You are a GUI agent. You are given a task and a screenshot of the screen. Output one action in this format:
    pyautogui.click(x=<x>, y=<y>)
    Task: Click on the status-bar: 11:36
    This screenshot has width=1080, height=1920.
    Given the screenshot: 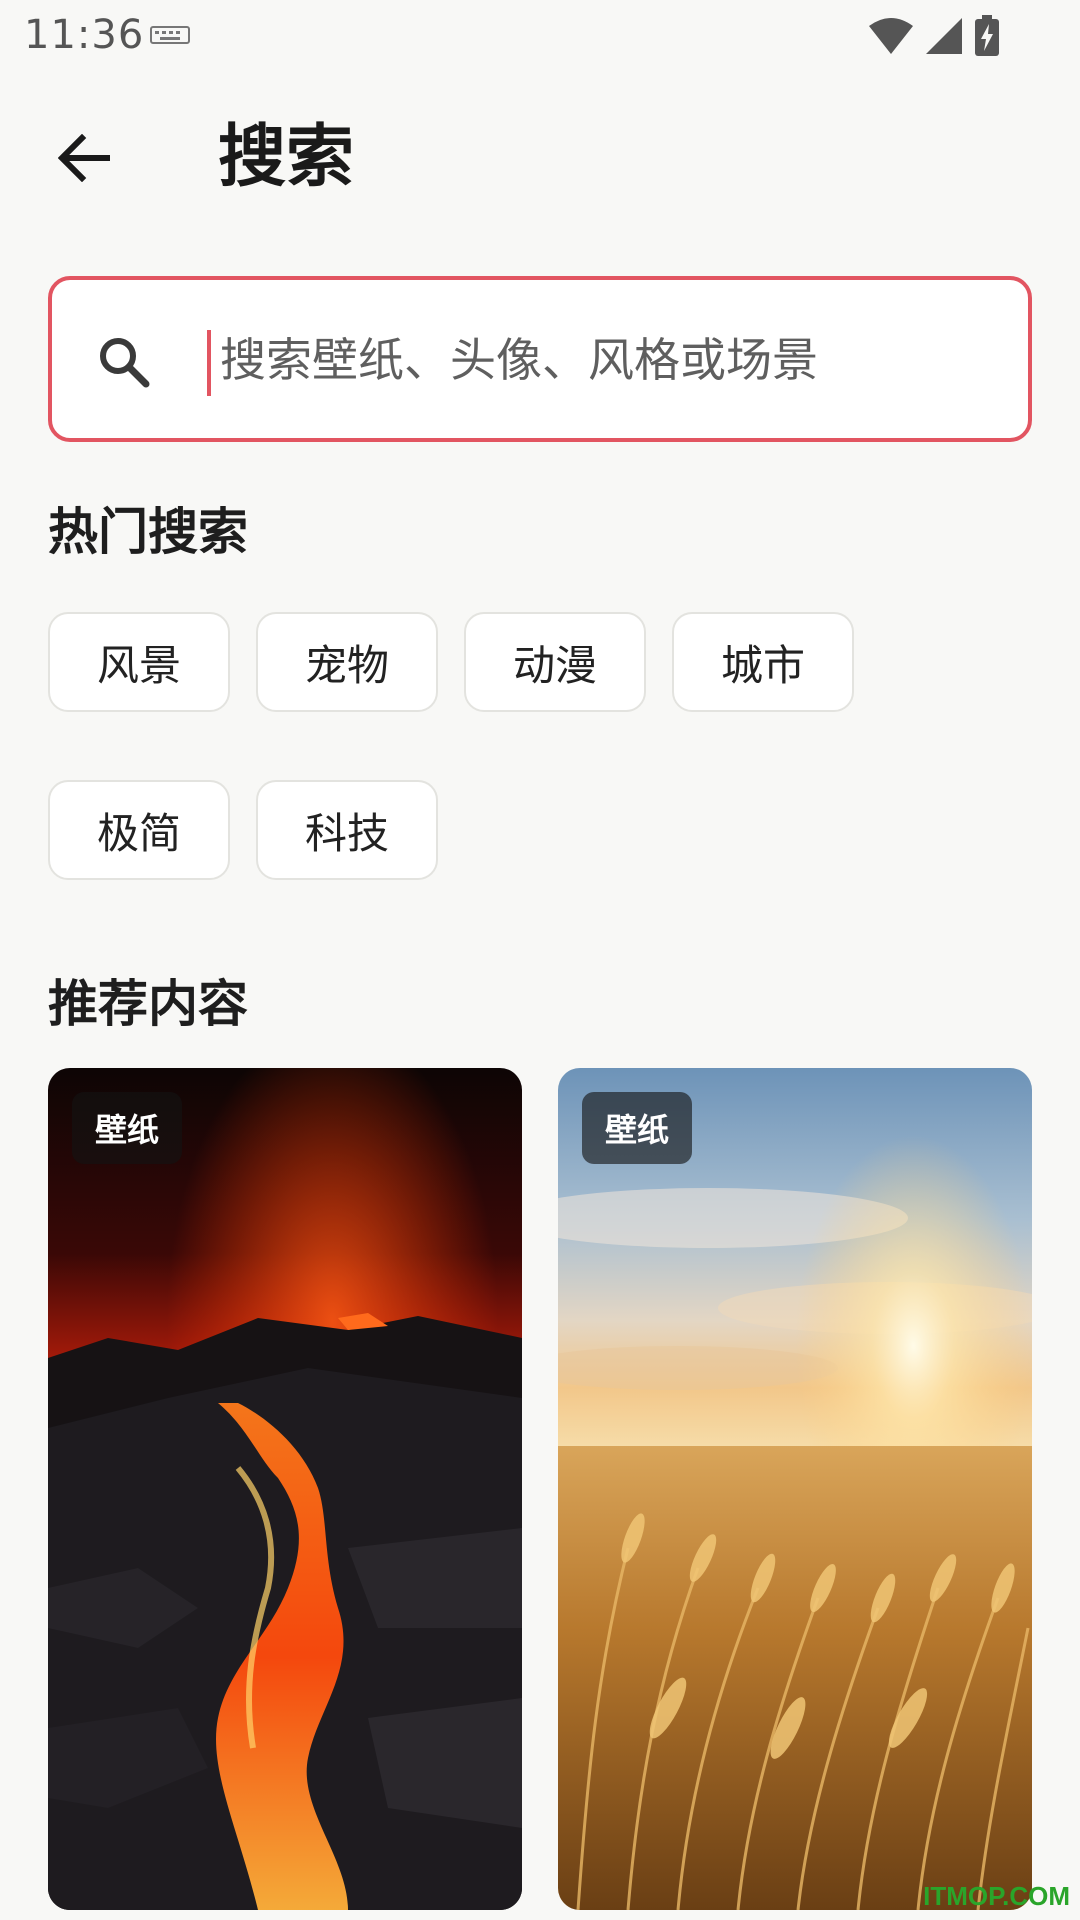 What is the action you would take?
    pyautogui.click(x=540, y=36)
    